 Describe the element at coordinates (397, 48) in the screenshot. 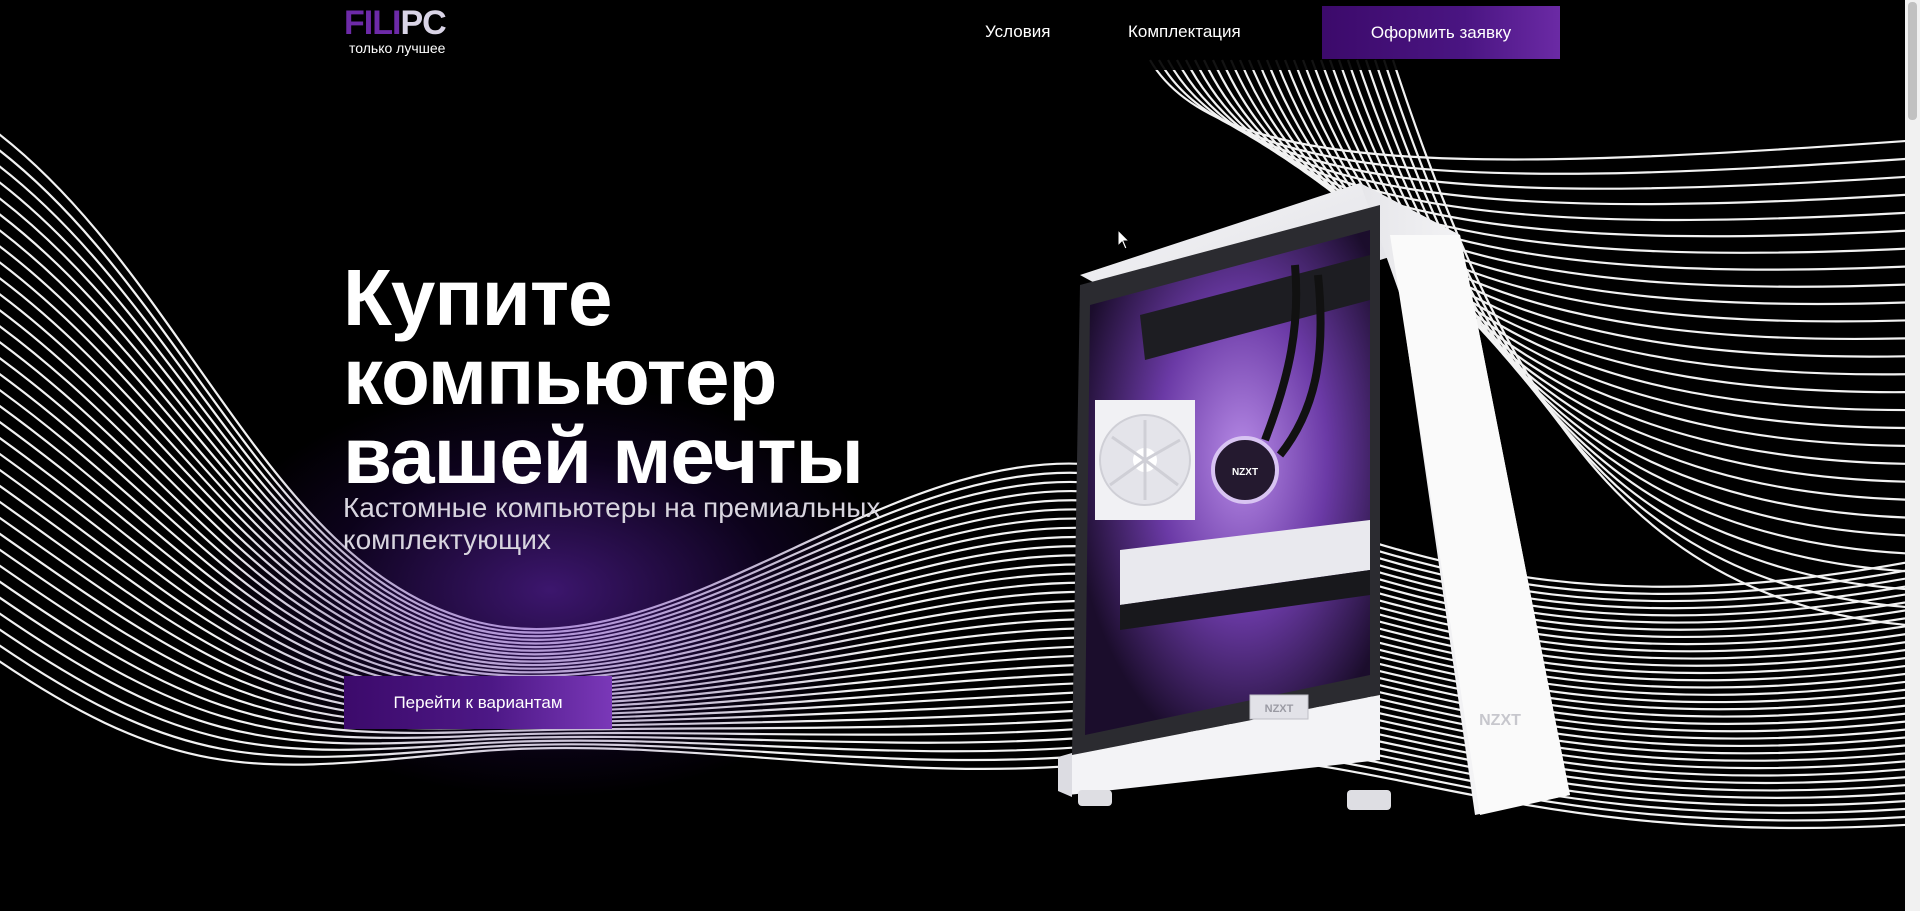

I see `logo-tagline: только лучшее` at that location.